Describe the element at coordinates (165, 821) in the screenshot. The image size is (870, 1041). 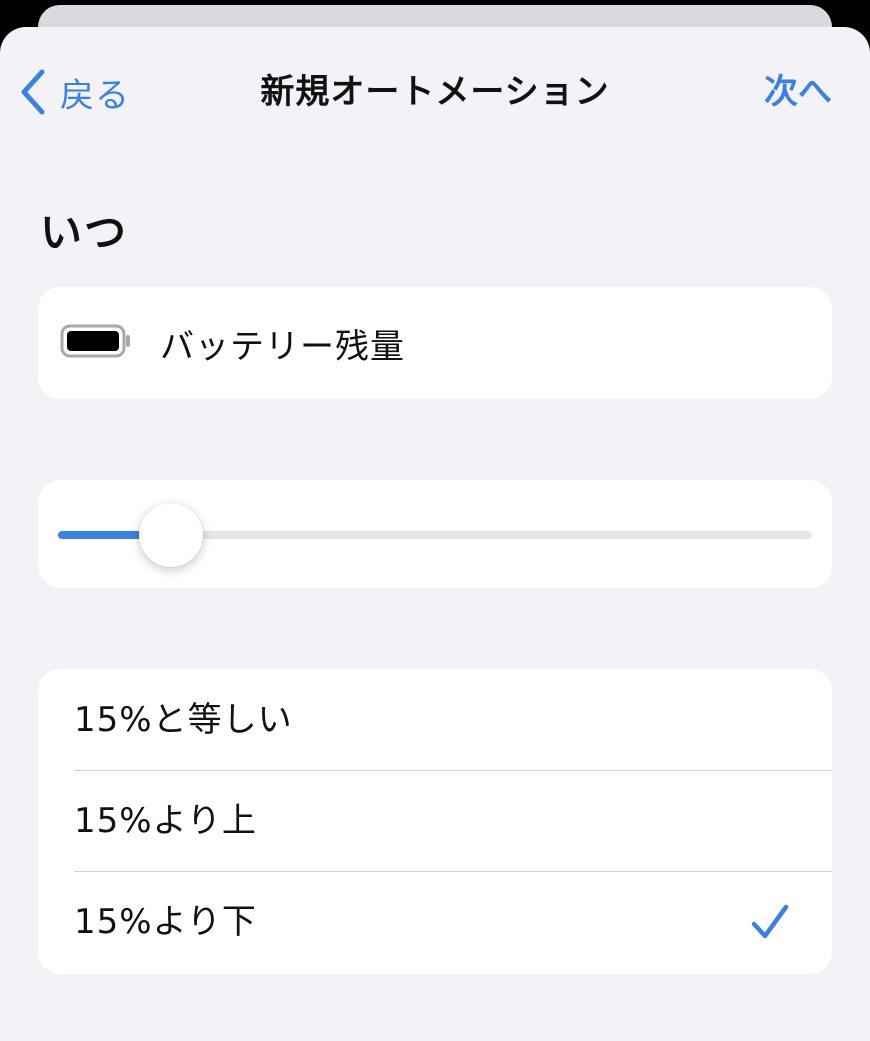
I see `option-label: 15%より上` at that location.